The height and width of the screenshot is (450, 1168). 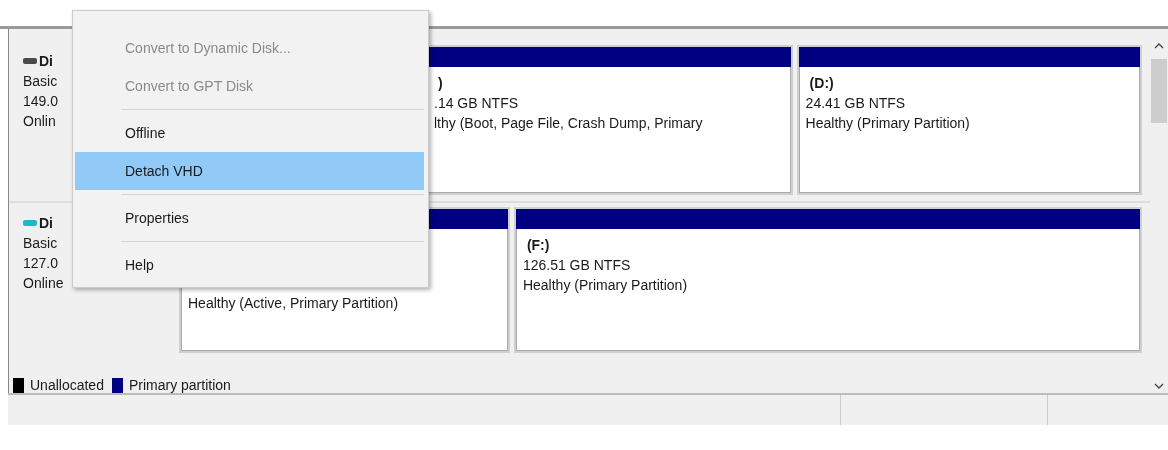 I want to click on disk-status: Online, so click(x=43, y=283).